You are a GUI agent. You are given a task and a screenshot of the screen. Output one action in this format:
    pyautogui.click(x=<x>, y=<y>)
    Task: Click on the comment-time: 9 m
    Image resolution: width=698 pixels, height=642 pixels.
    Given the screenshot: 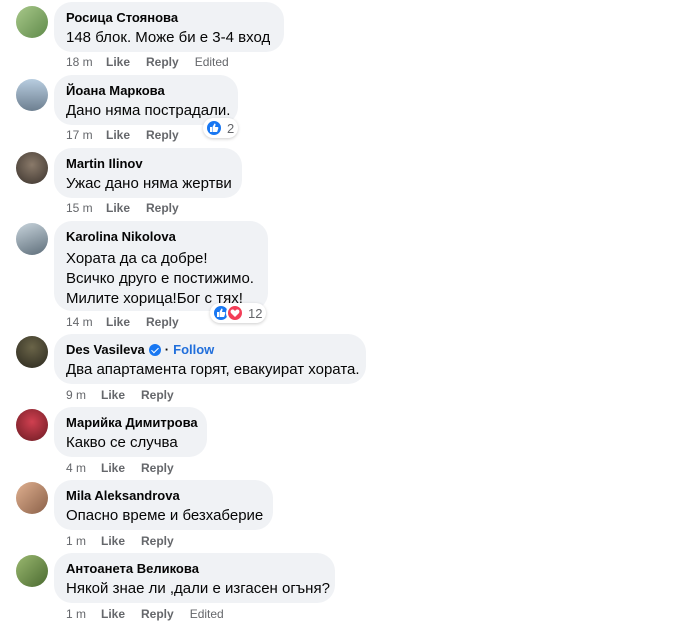 What is the action you would take?
    pyautogui.click(x=83, y=395)
    